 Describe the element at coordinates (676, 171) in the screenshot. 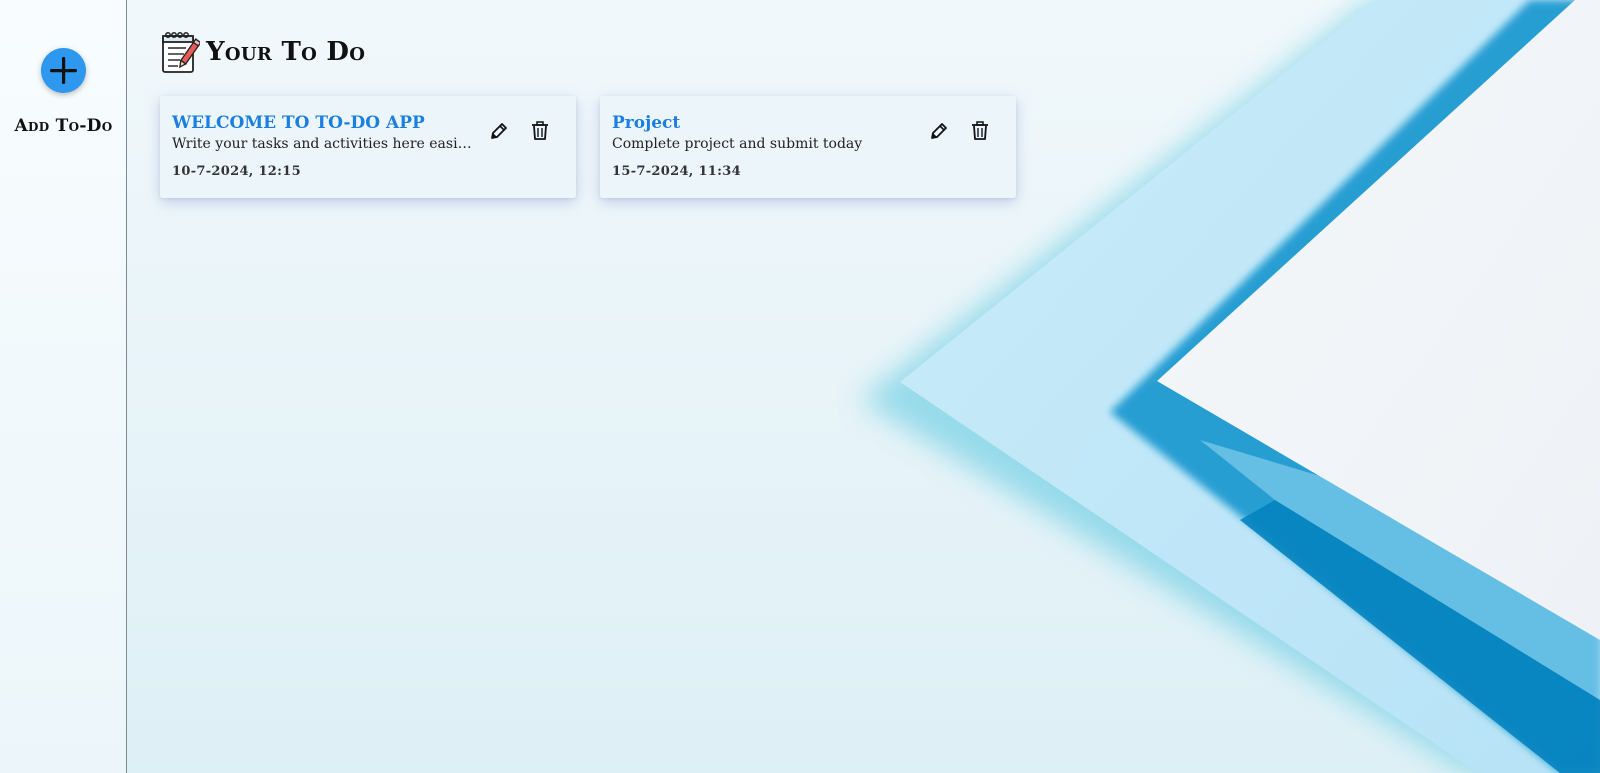

I see `todo-date: 15-7-2024, 11:34` at that location.